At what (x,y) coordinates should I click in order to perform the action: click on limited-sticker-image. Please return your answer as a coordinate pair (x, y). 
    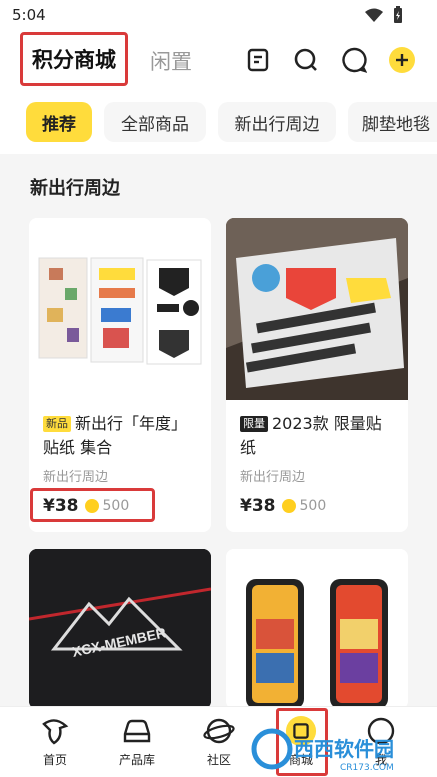
    Looking at the image, I should click on (317, 309).